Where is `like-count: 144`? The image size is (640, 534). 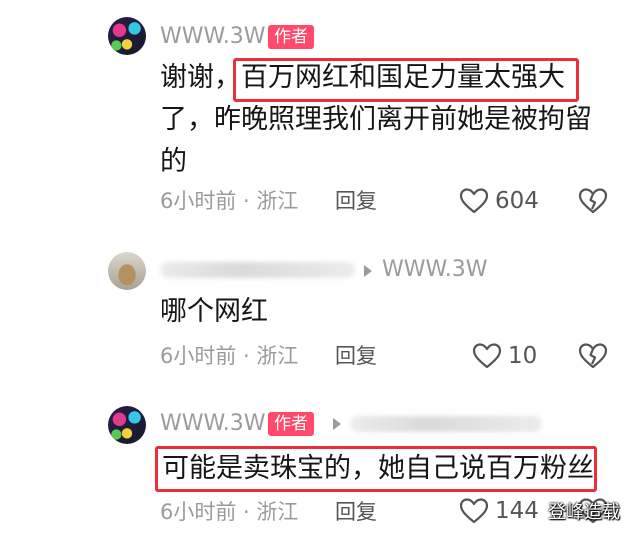
like-count: 144 is located at coordinates (517, 511).